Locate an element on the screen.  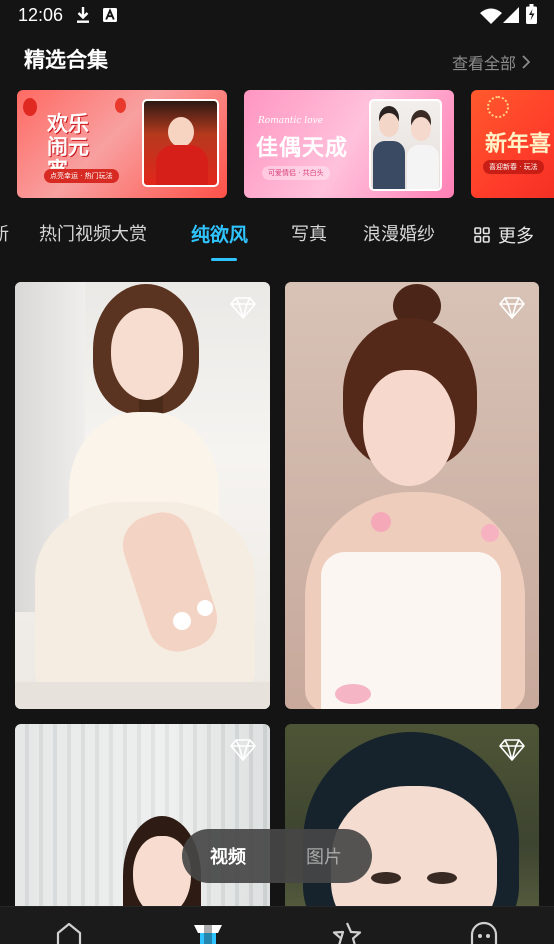
banner-romantic-love: Romantic love 佳偶天成 可爱情侣 · 共白头 is located at coordinates (349, 144).